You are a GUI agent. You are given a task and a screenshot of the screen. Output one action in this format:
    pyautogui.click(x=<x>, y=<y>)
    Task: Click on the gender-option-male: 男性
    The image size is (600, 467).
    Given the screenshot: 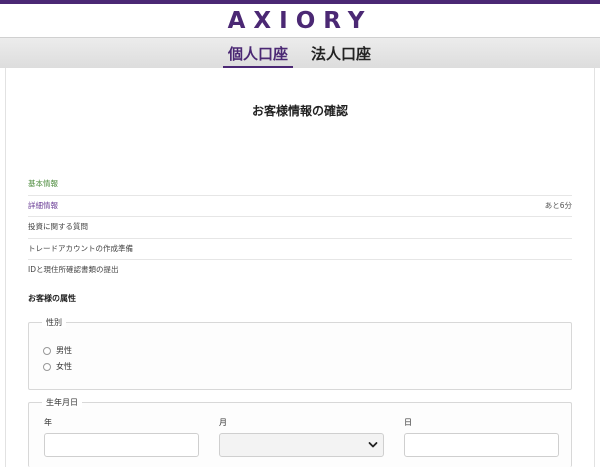 What is the action you would take?
    pyautogui.click(x=57, y=350)
    